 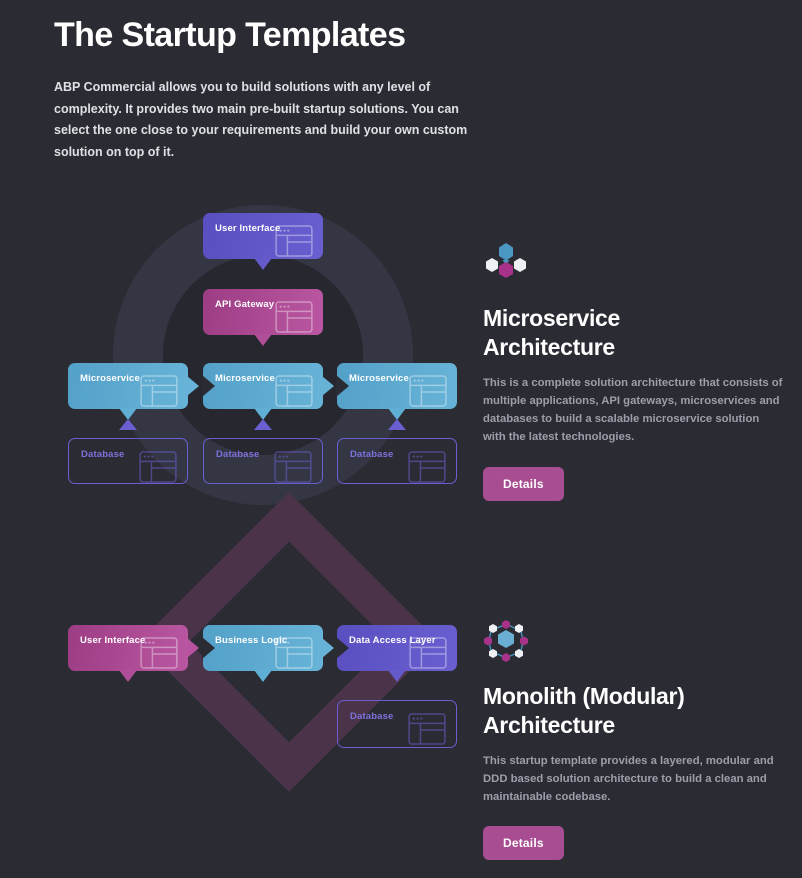 What do you see at coordinates (263, 317) in the screenshot?
I see `node-api-gateway: API Gateway` at bounding box center [263, 317].